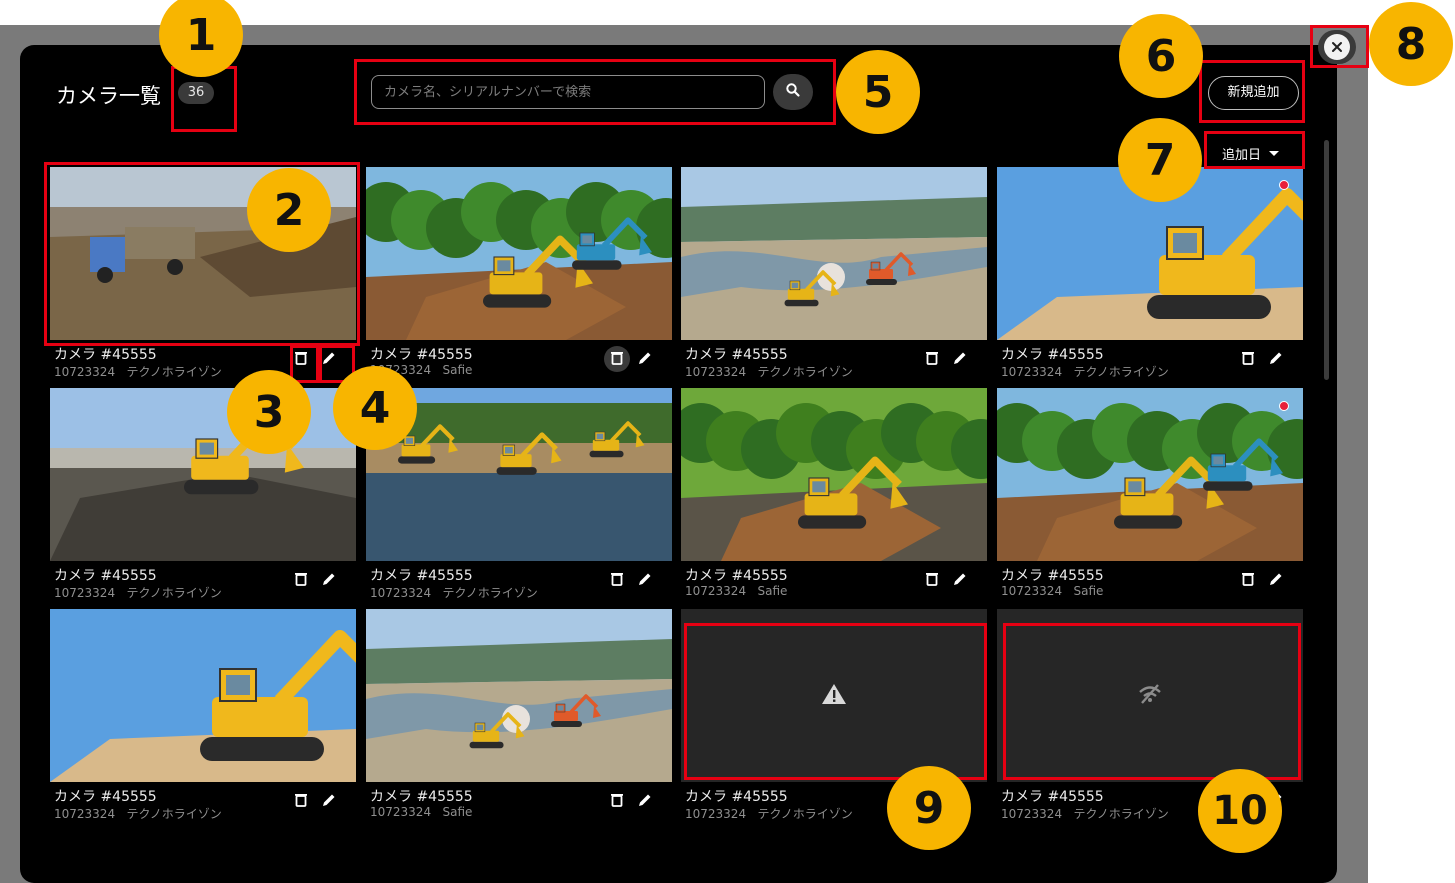 The image size is (1455, 883). I want to click on warning-icon, so click(834, 696).